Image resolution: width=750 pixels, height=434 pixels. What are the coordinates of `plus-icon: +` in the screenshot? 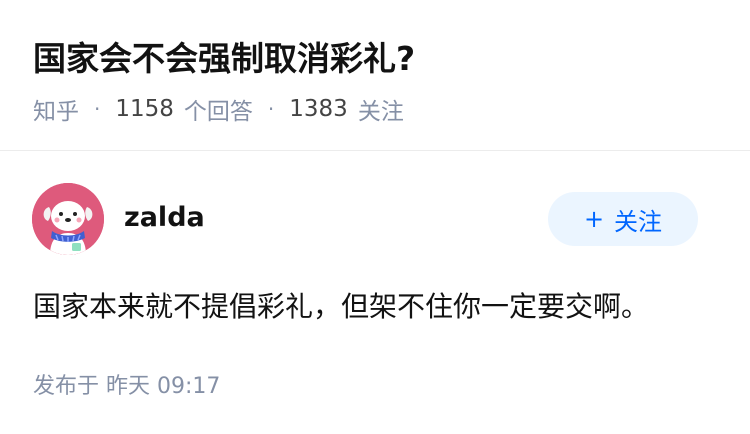 It's located at (594, 219).